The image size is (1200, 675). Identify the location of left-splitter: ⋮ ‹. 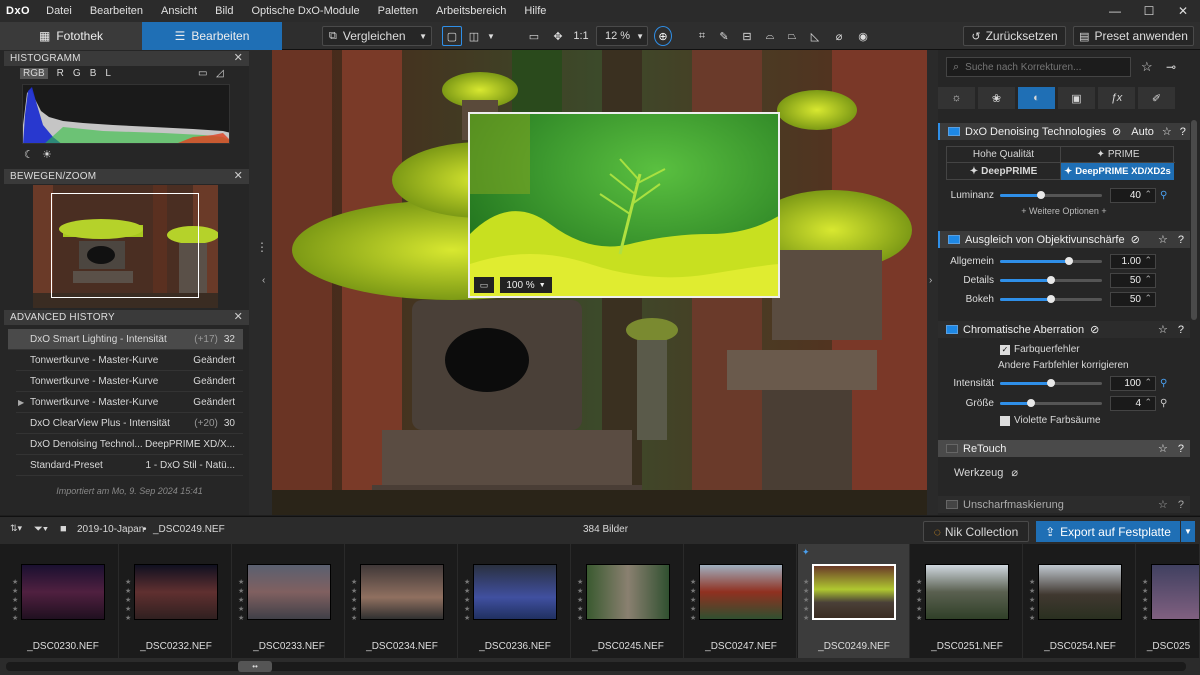
(260, 282).